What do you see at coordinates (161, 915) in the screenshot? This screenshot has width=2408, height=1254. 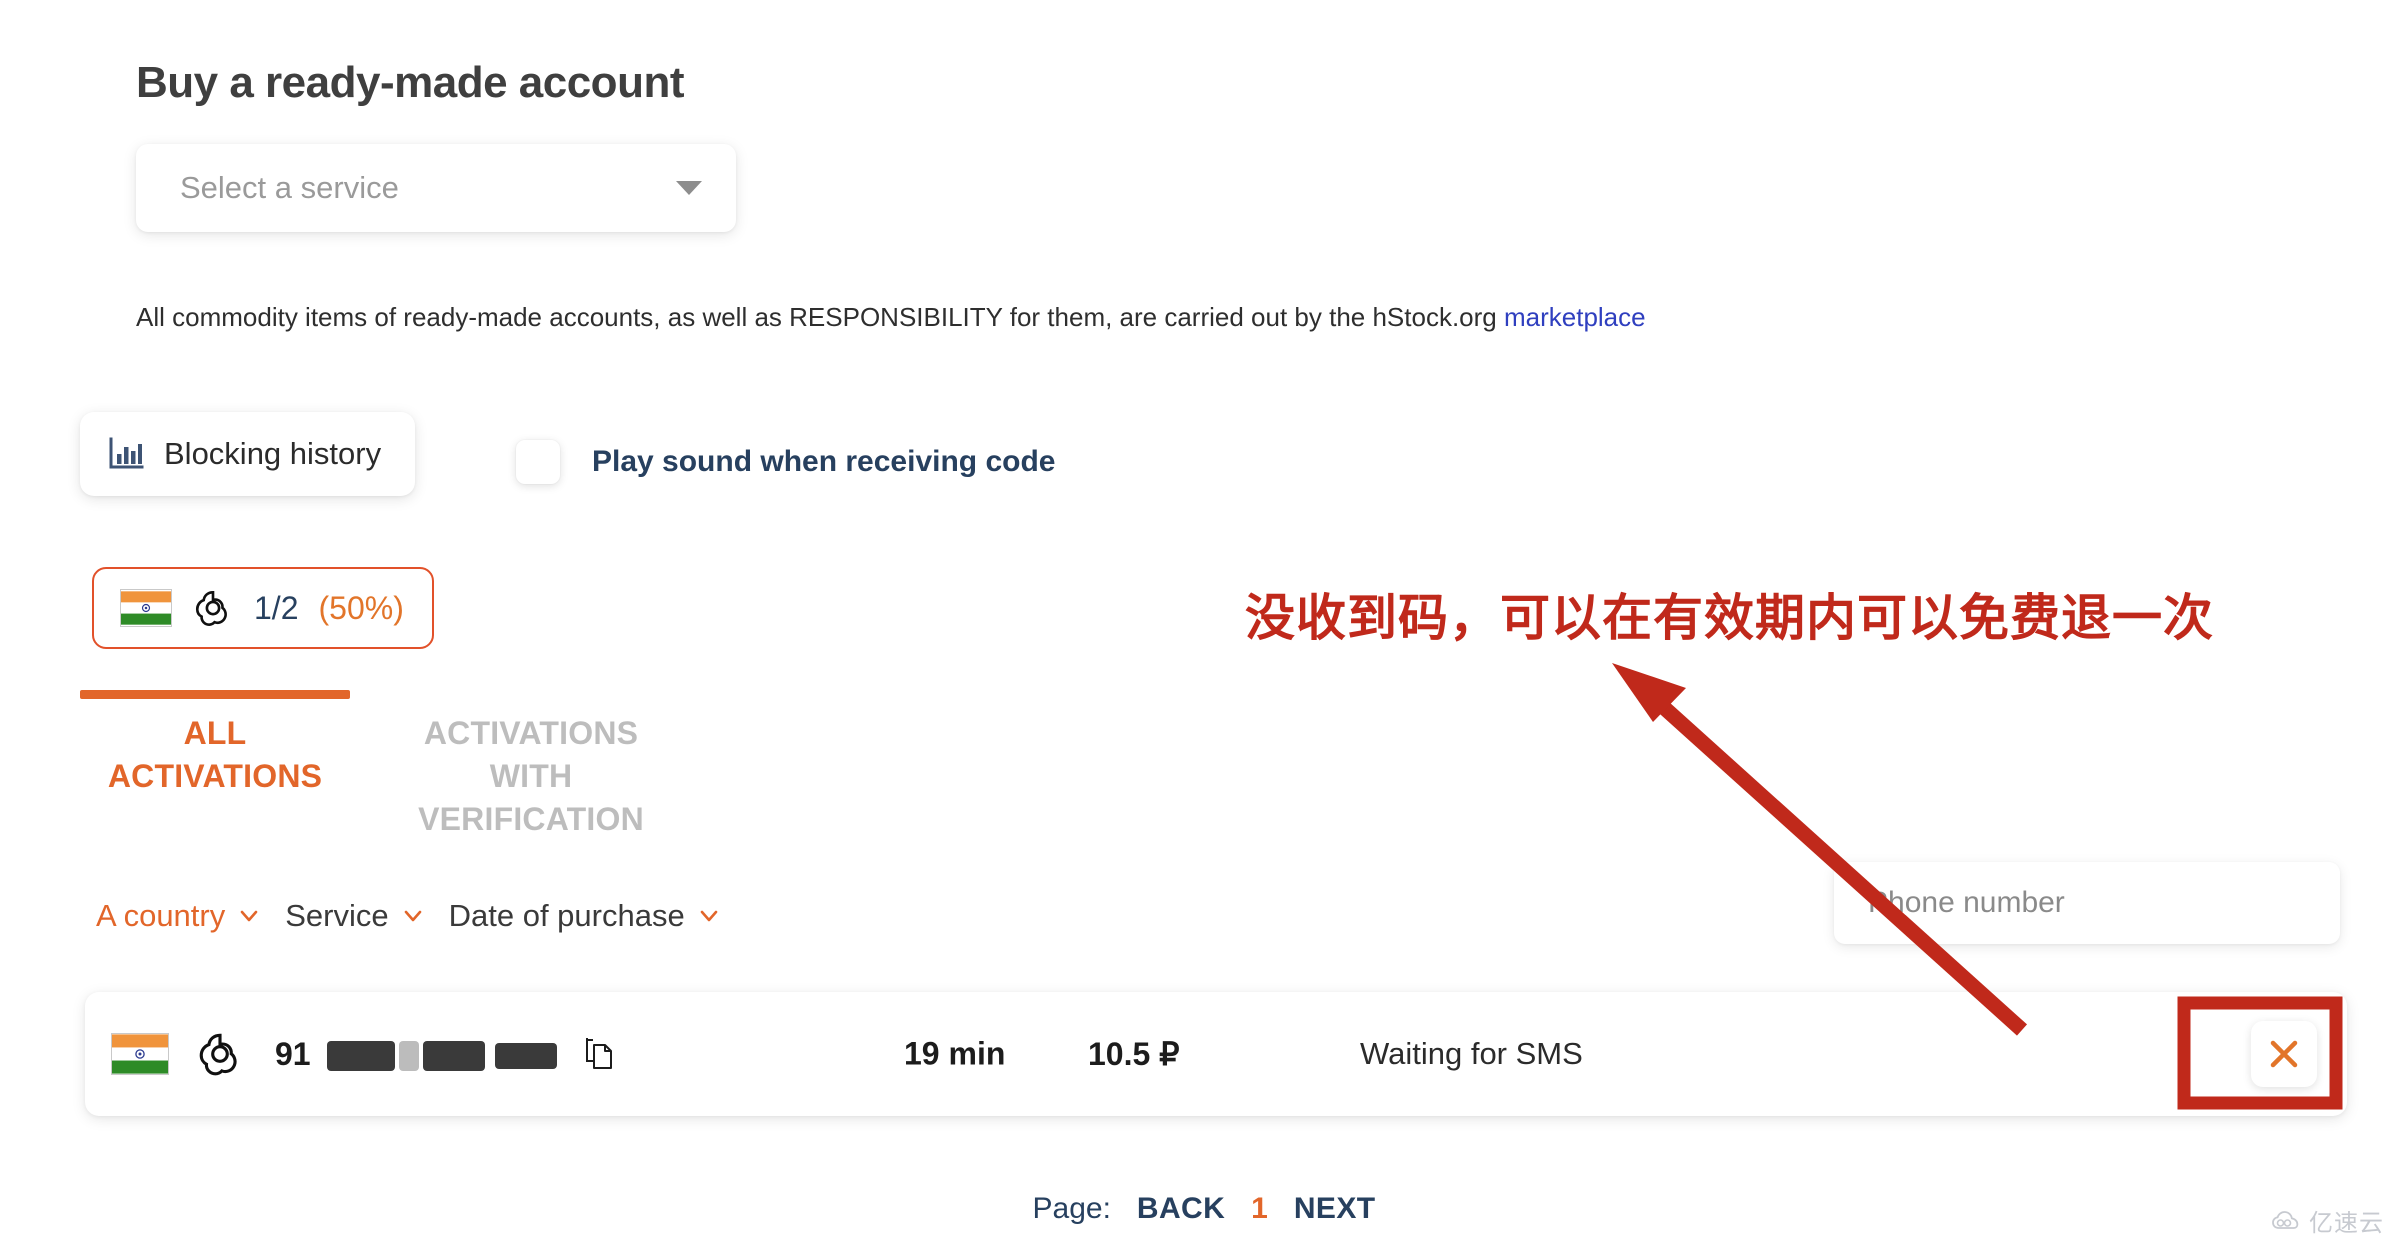 I see `filter-country-label: A country` at bounding box center [161, 915].